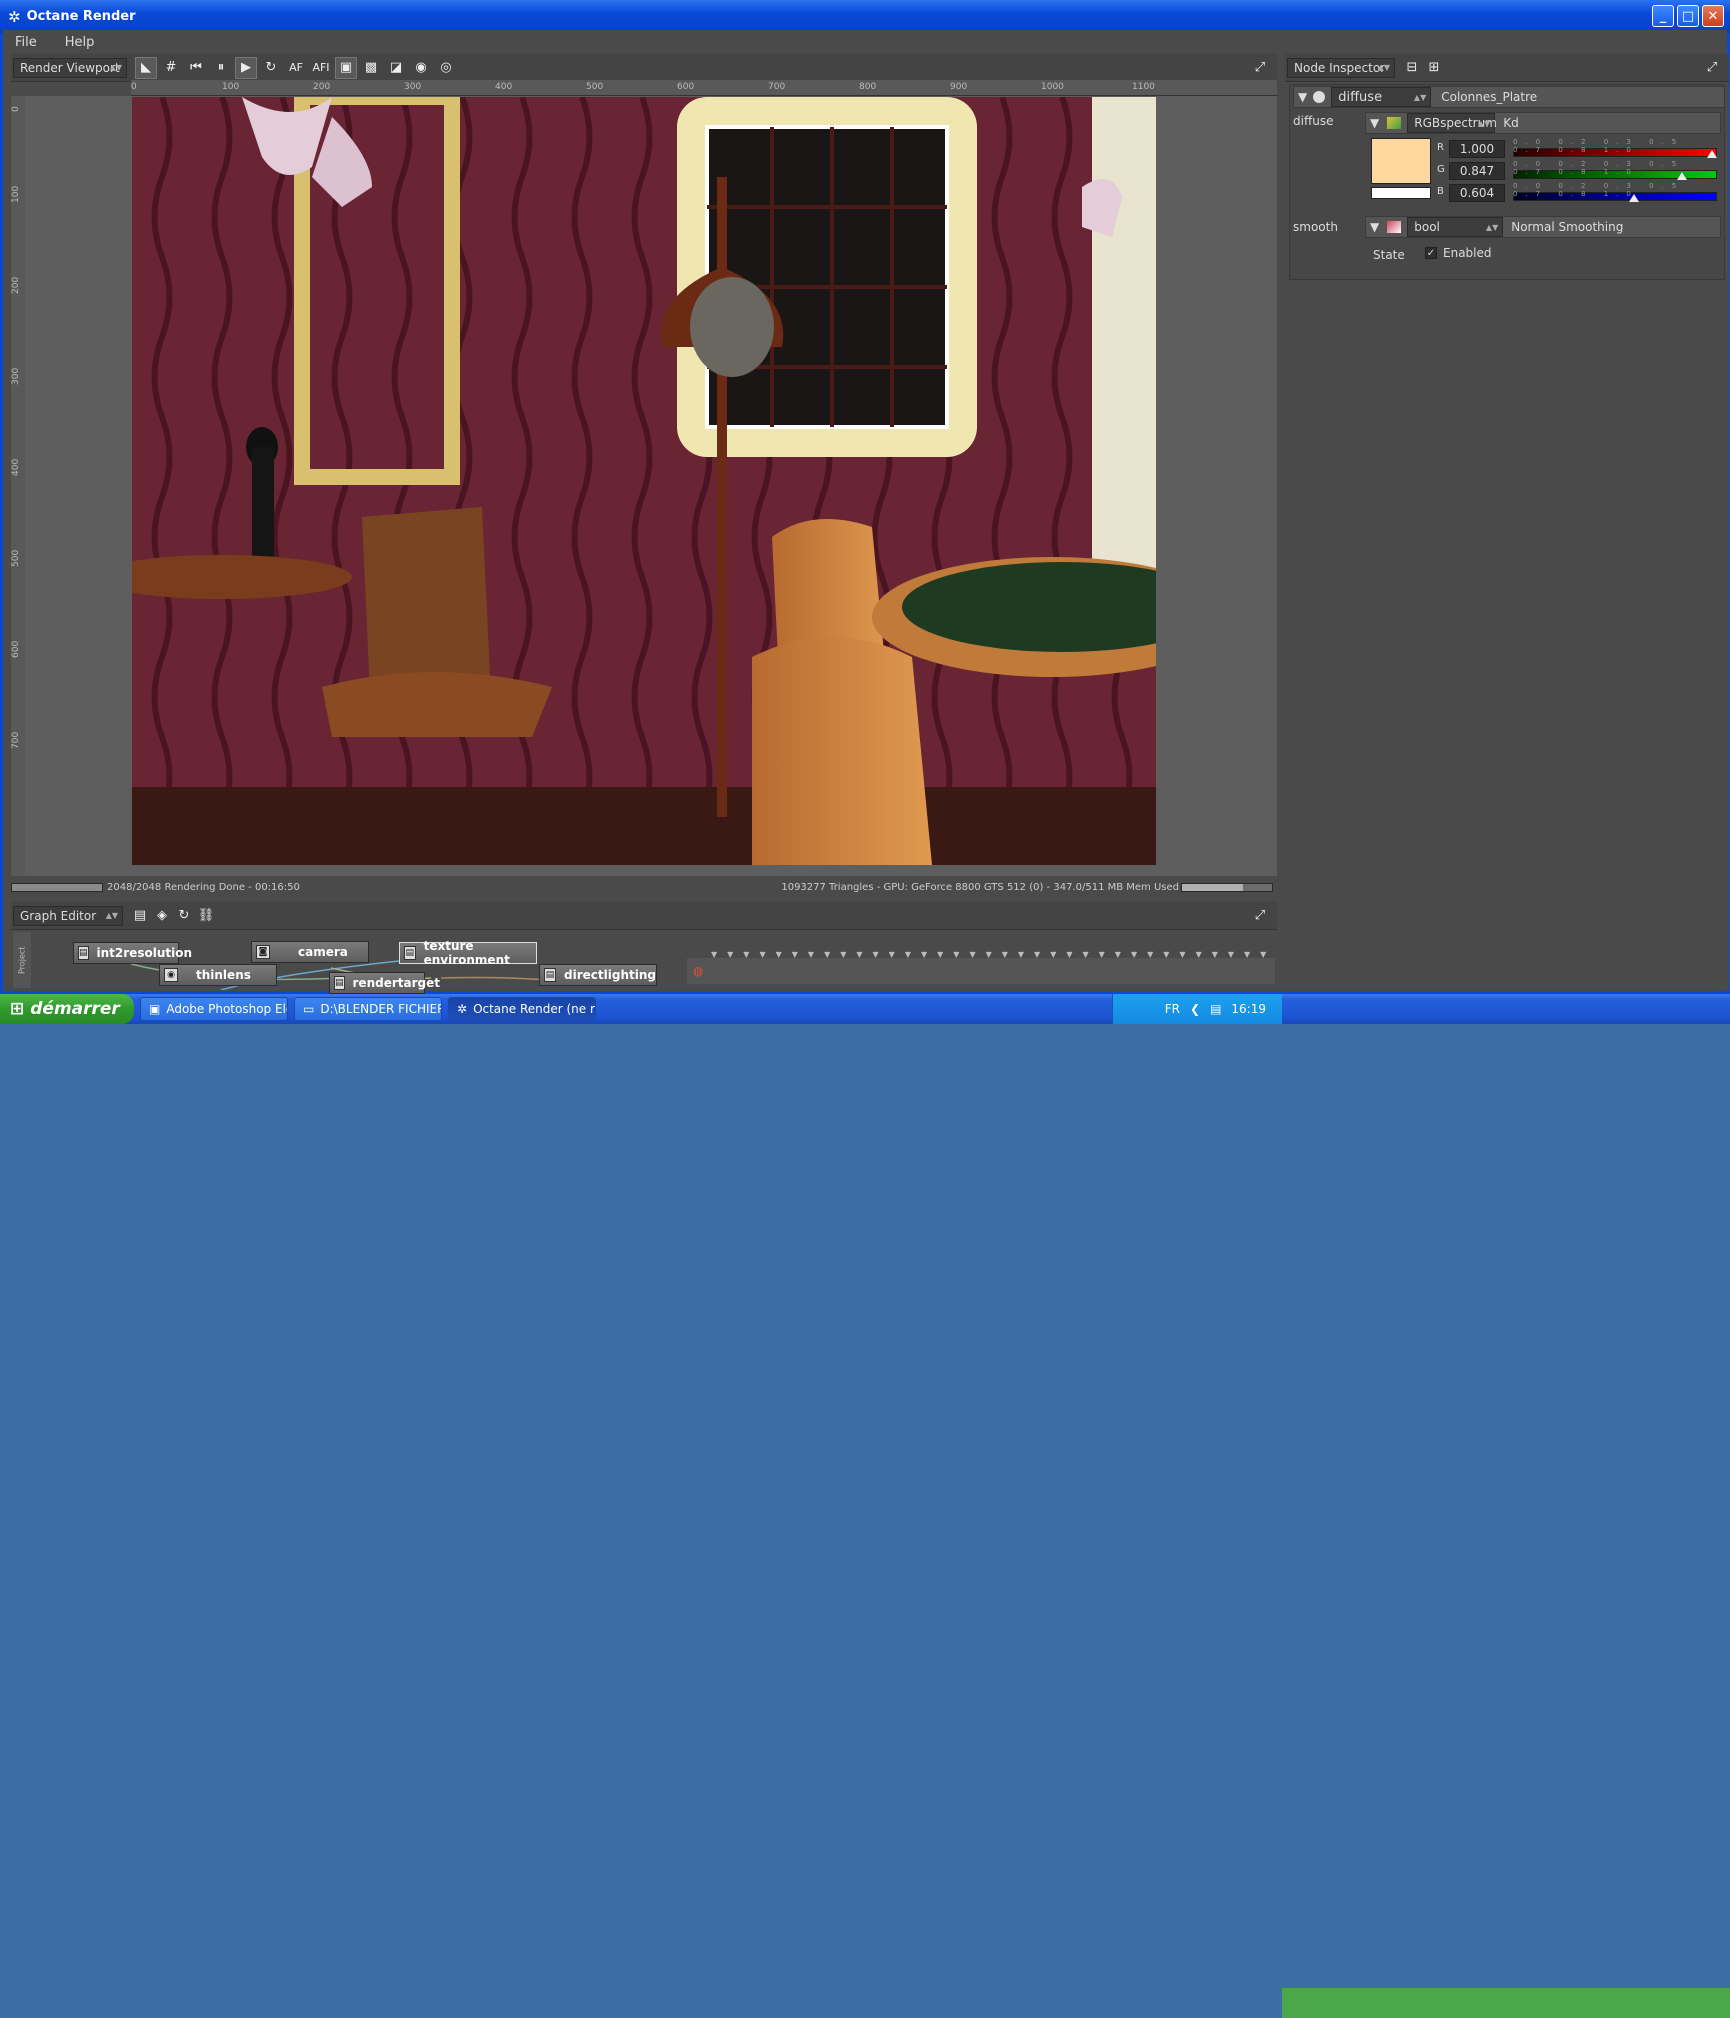  I want to click on menu-help: Help, so click(80, 42).